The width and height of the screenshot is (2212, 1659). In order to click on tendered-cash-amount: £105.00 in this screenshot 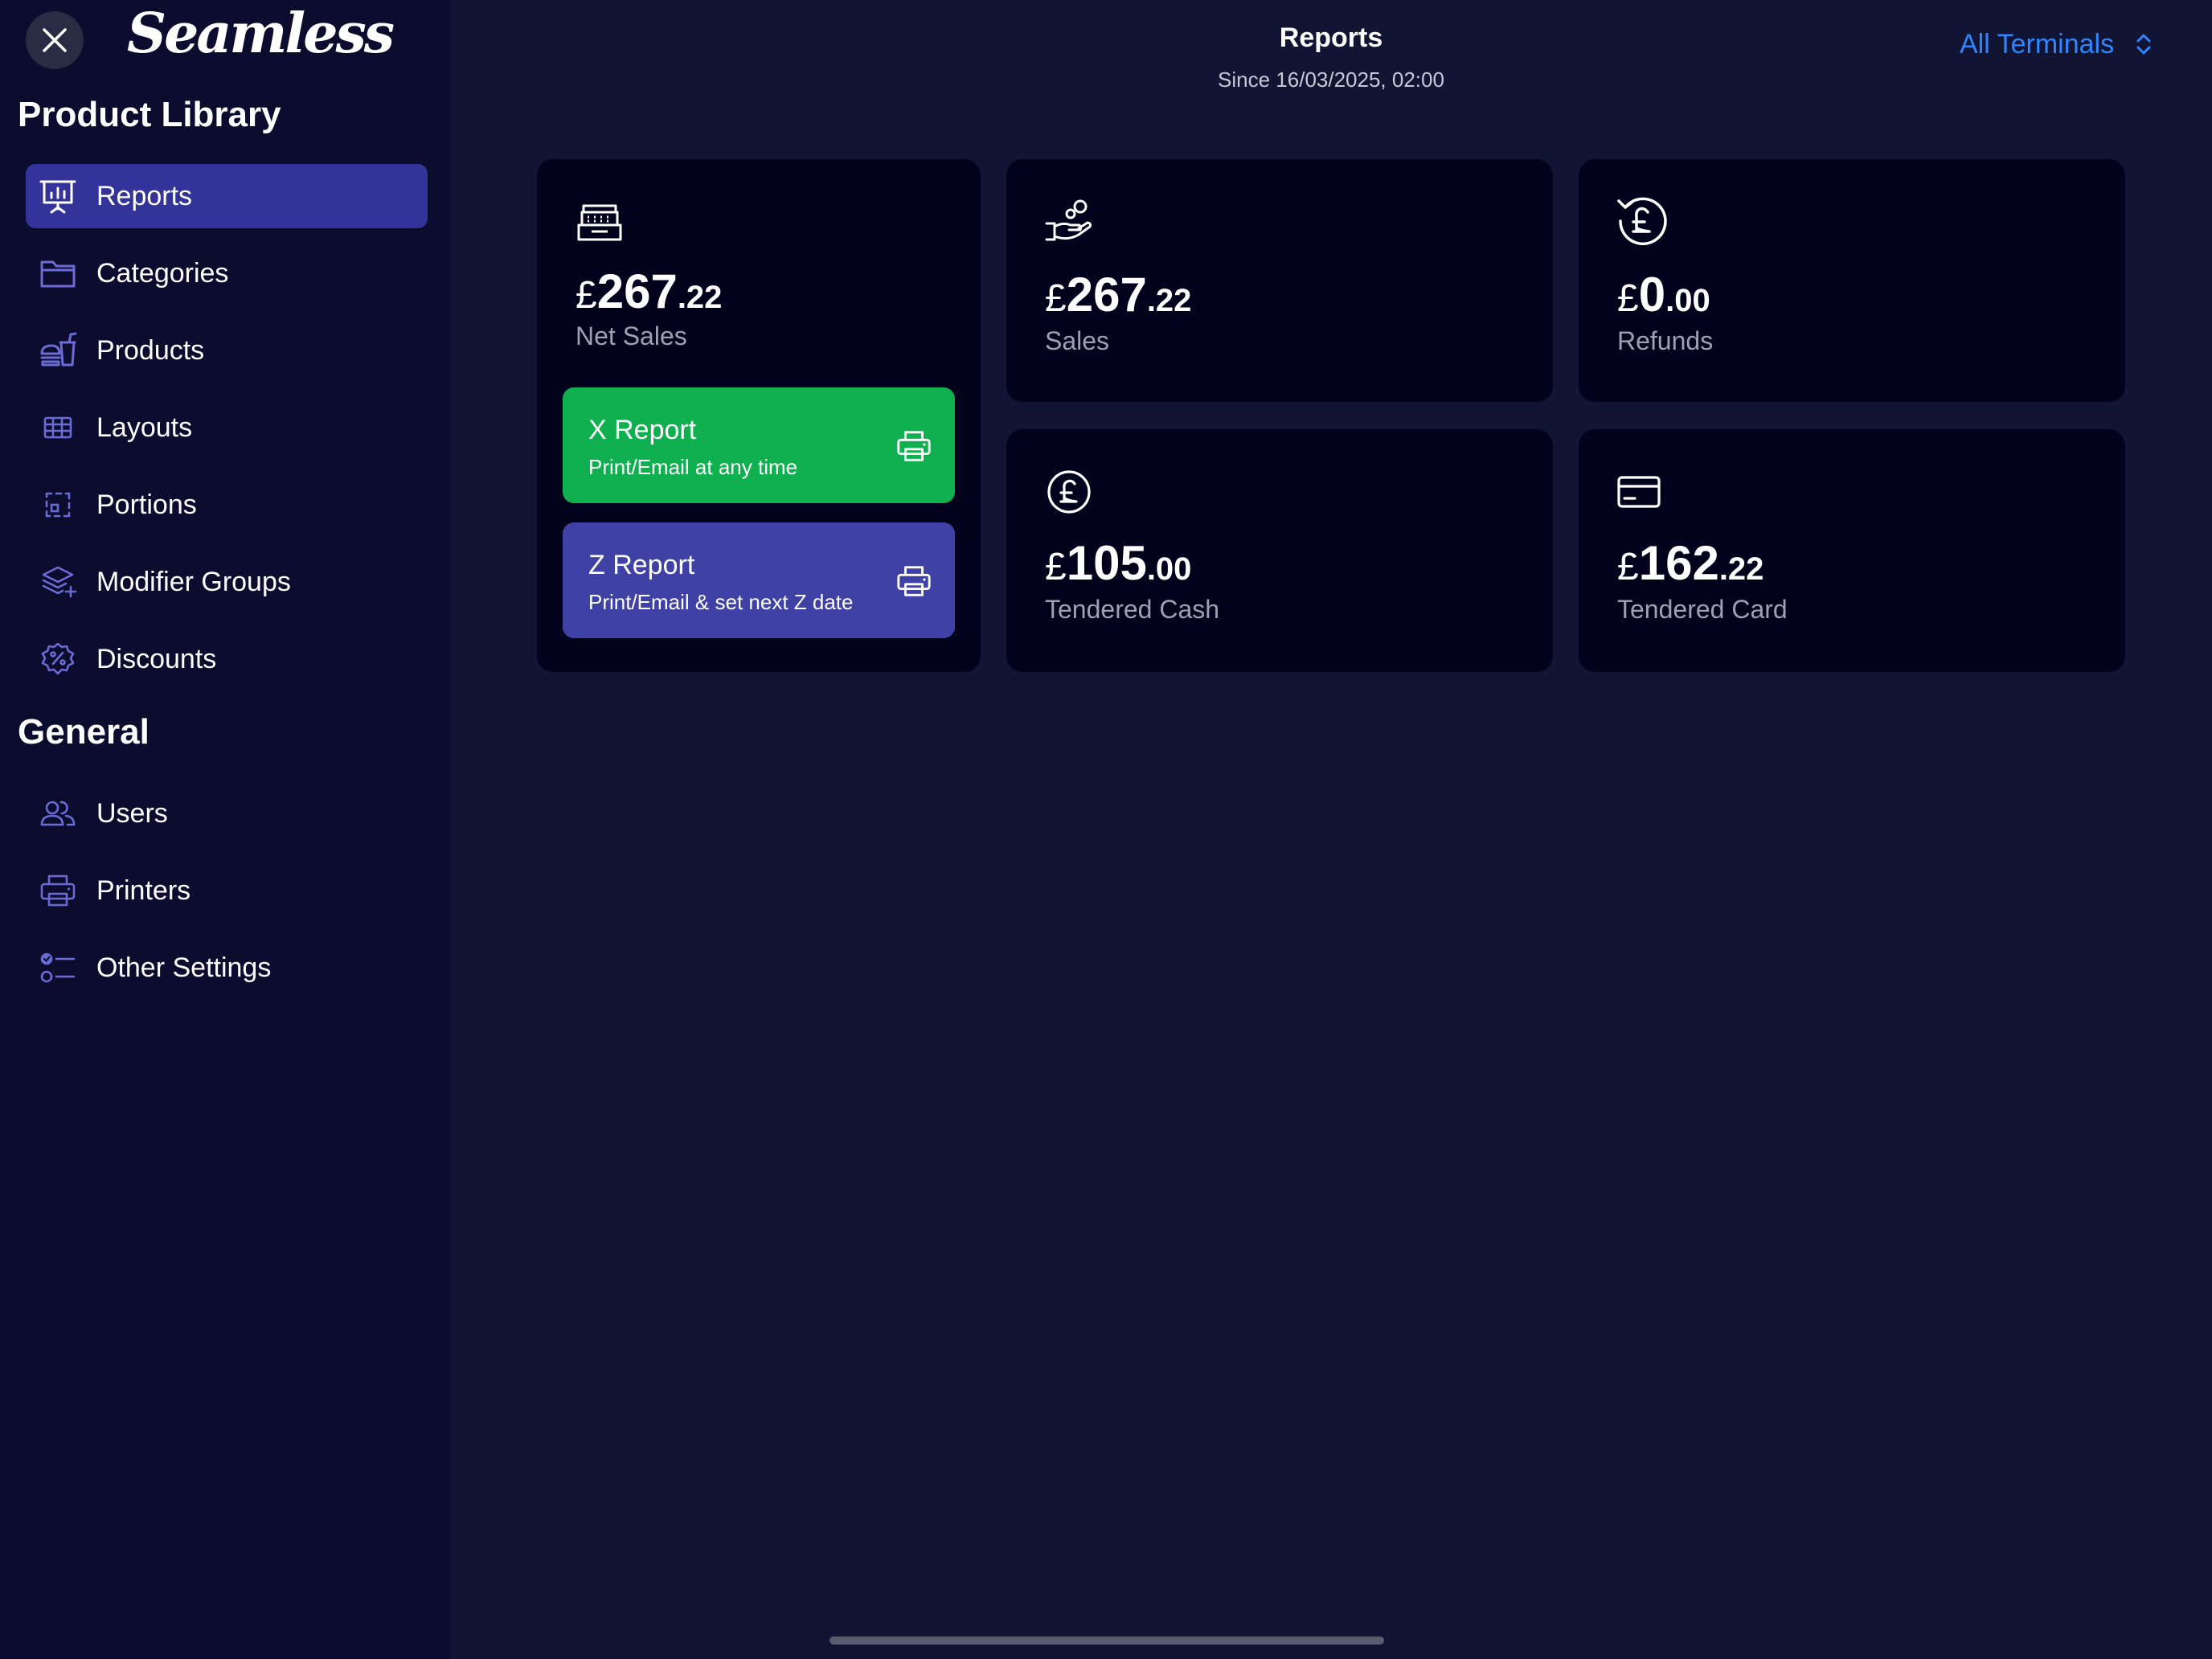, I will do `click(1118, 563)`.